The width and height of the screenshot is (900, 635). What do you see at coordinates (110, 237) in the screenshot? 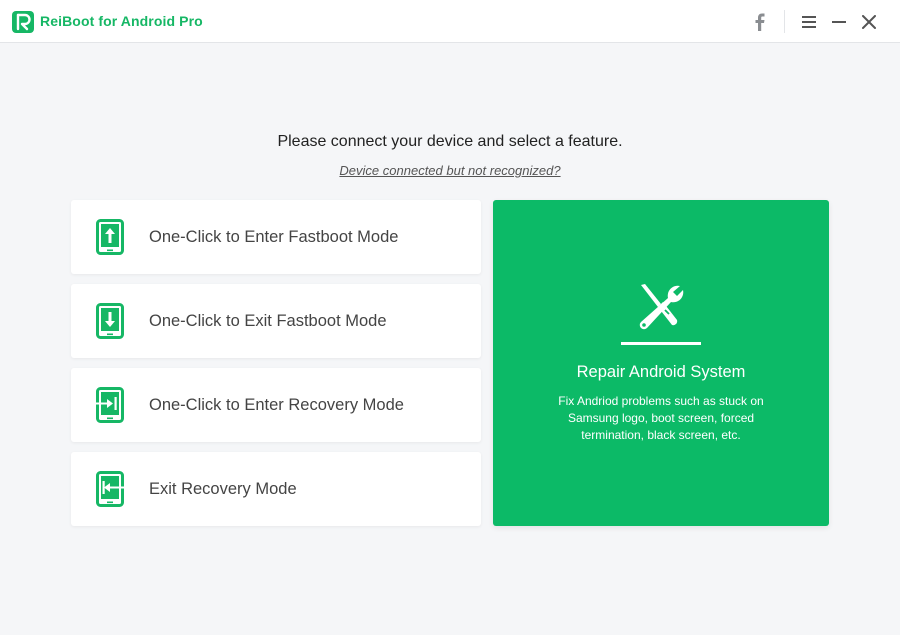
I see `phone-arrow-up-icon` at bounding box center [110, 237].